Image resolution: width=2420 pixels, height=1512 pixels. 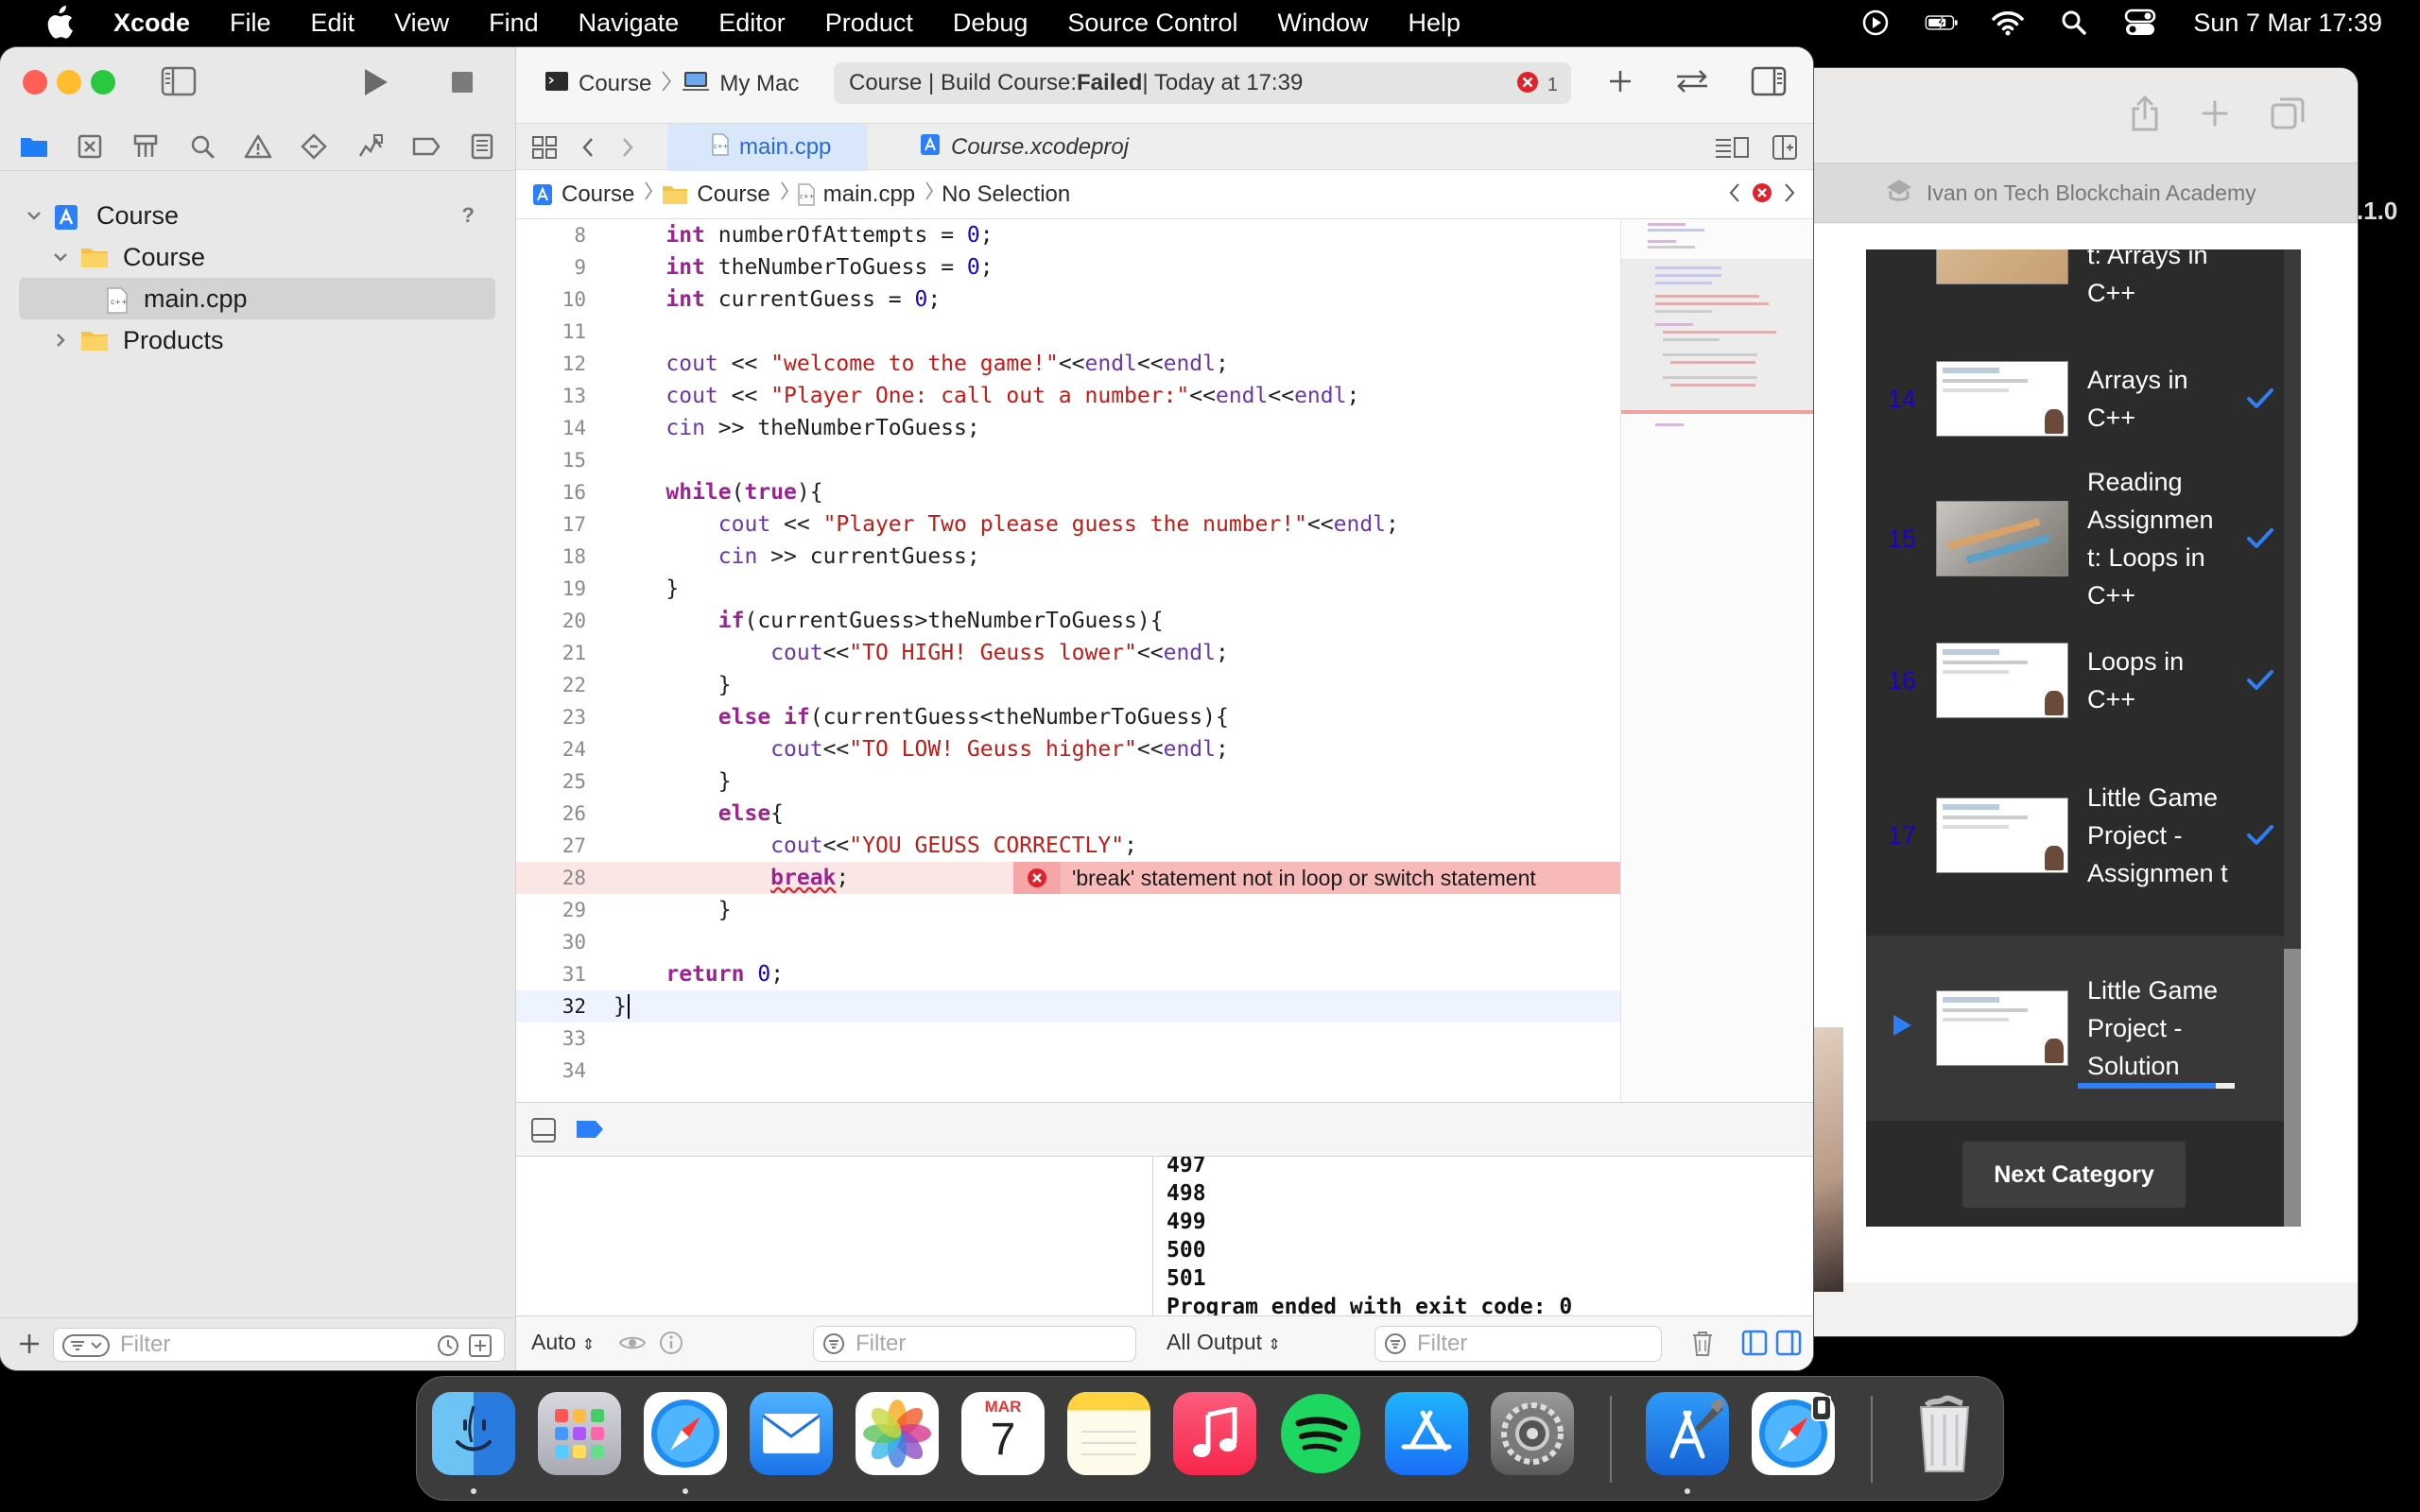 What do you see at coordinates (2075, 284) in the screenshot?
I see `lesson-item: t: Arrays in C++` at bounding box center [2075, 284].